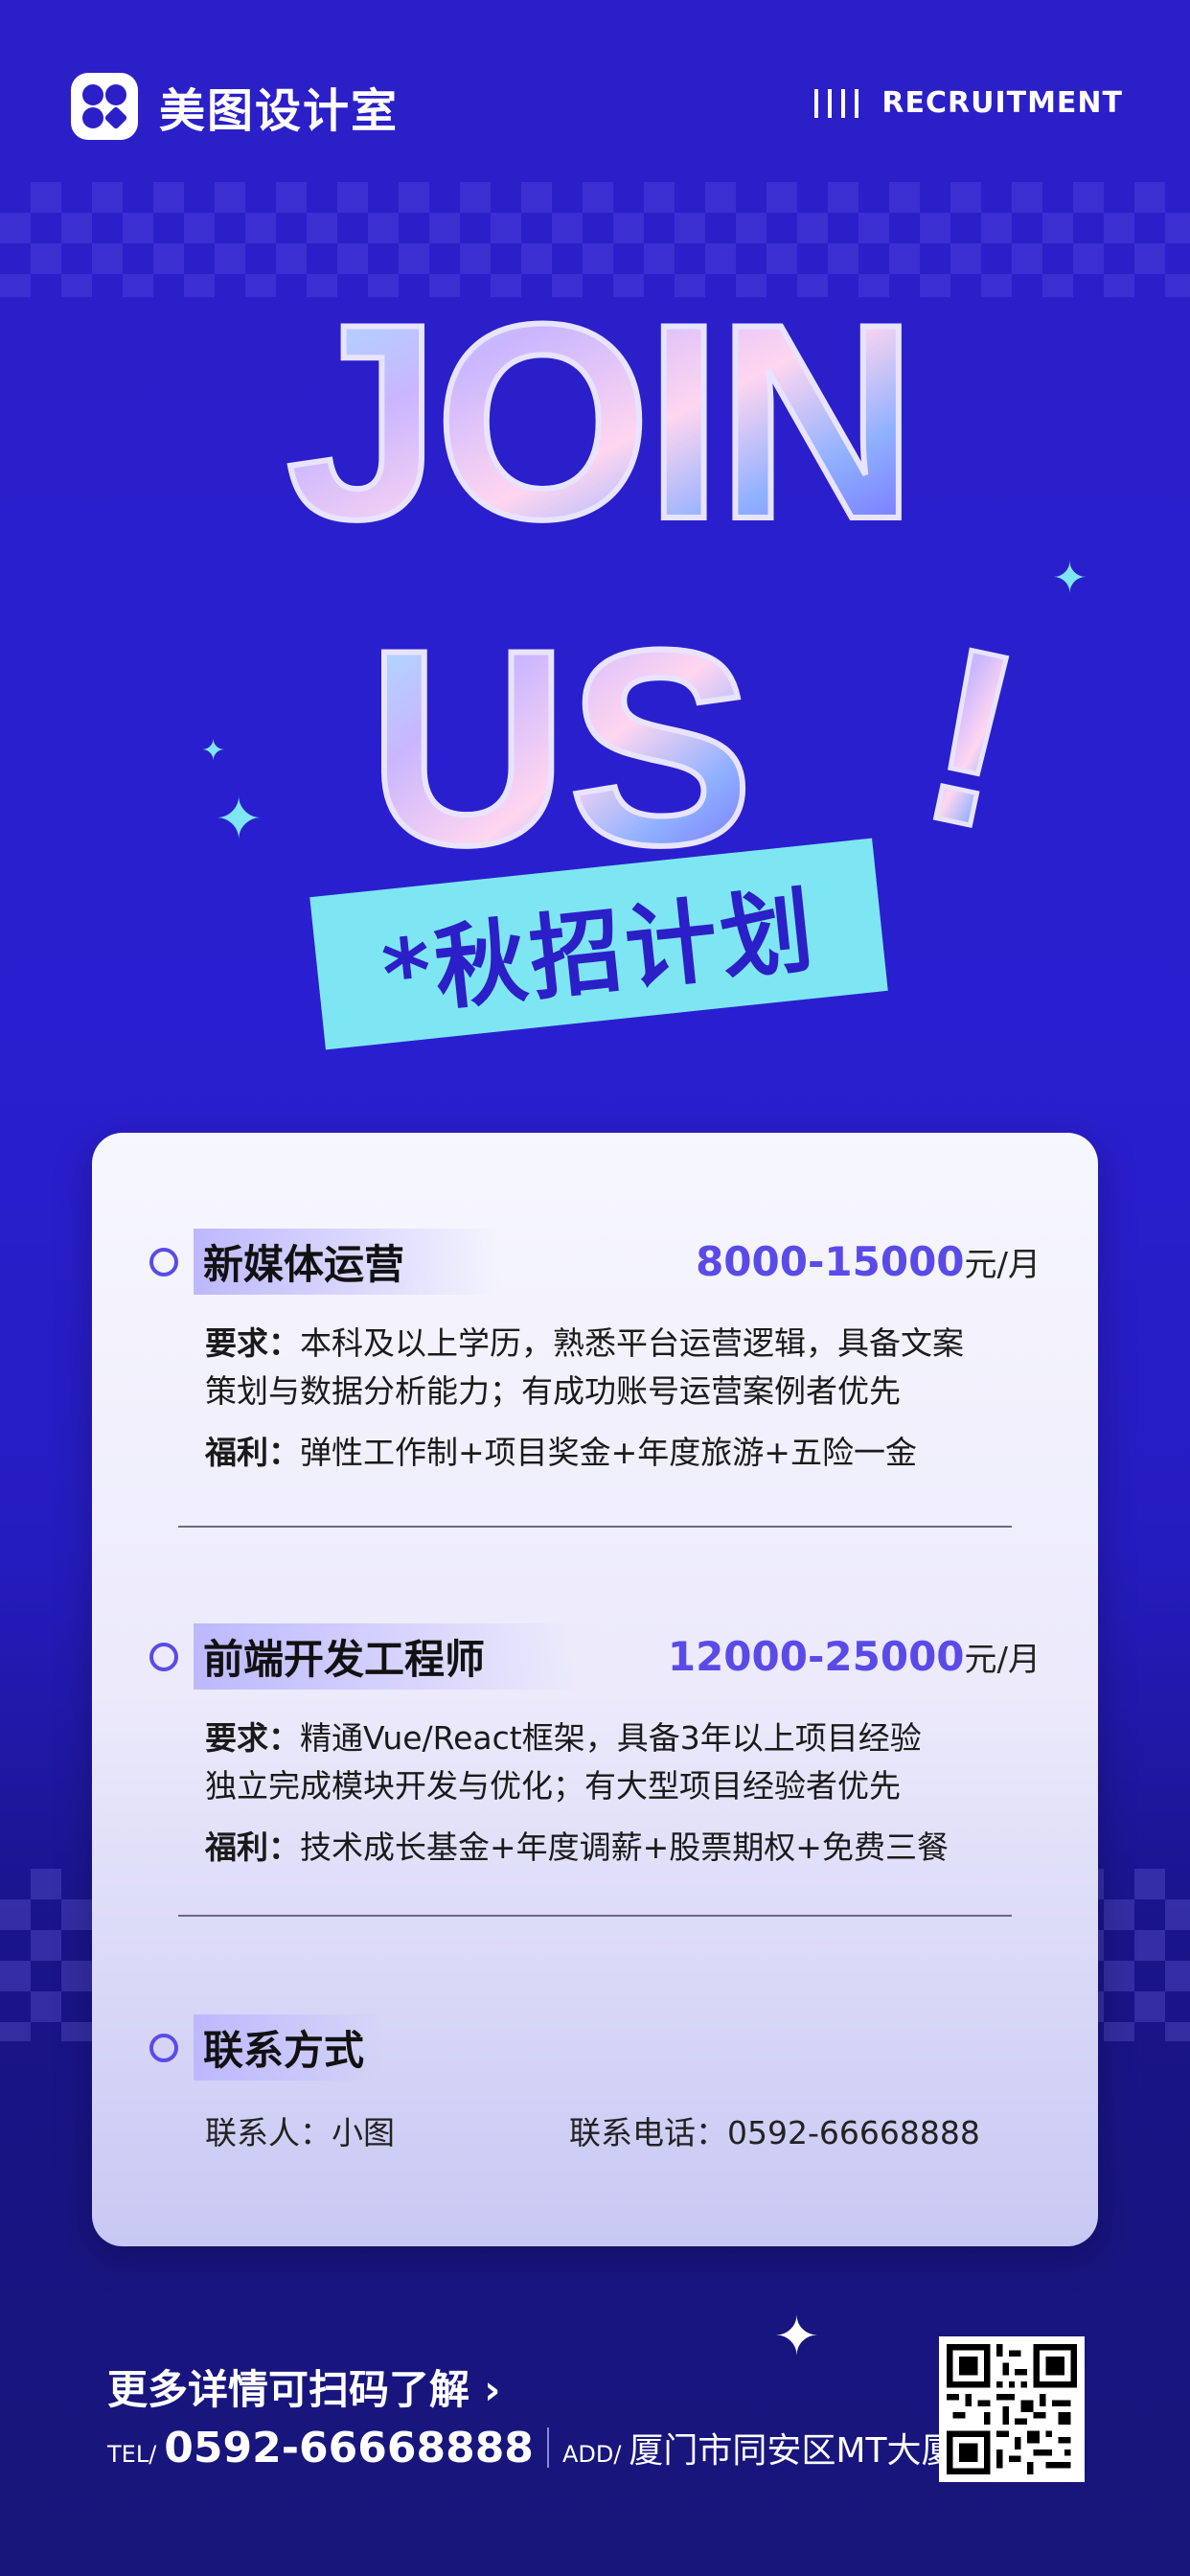 The width and height of the screenshot is (1190, 2576). I want to click on scan-prompt: 更多详情可扫码了解 ›, so click(303, 2387).